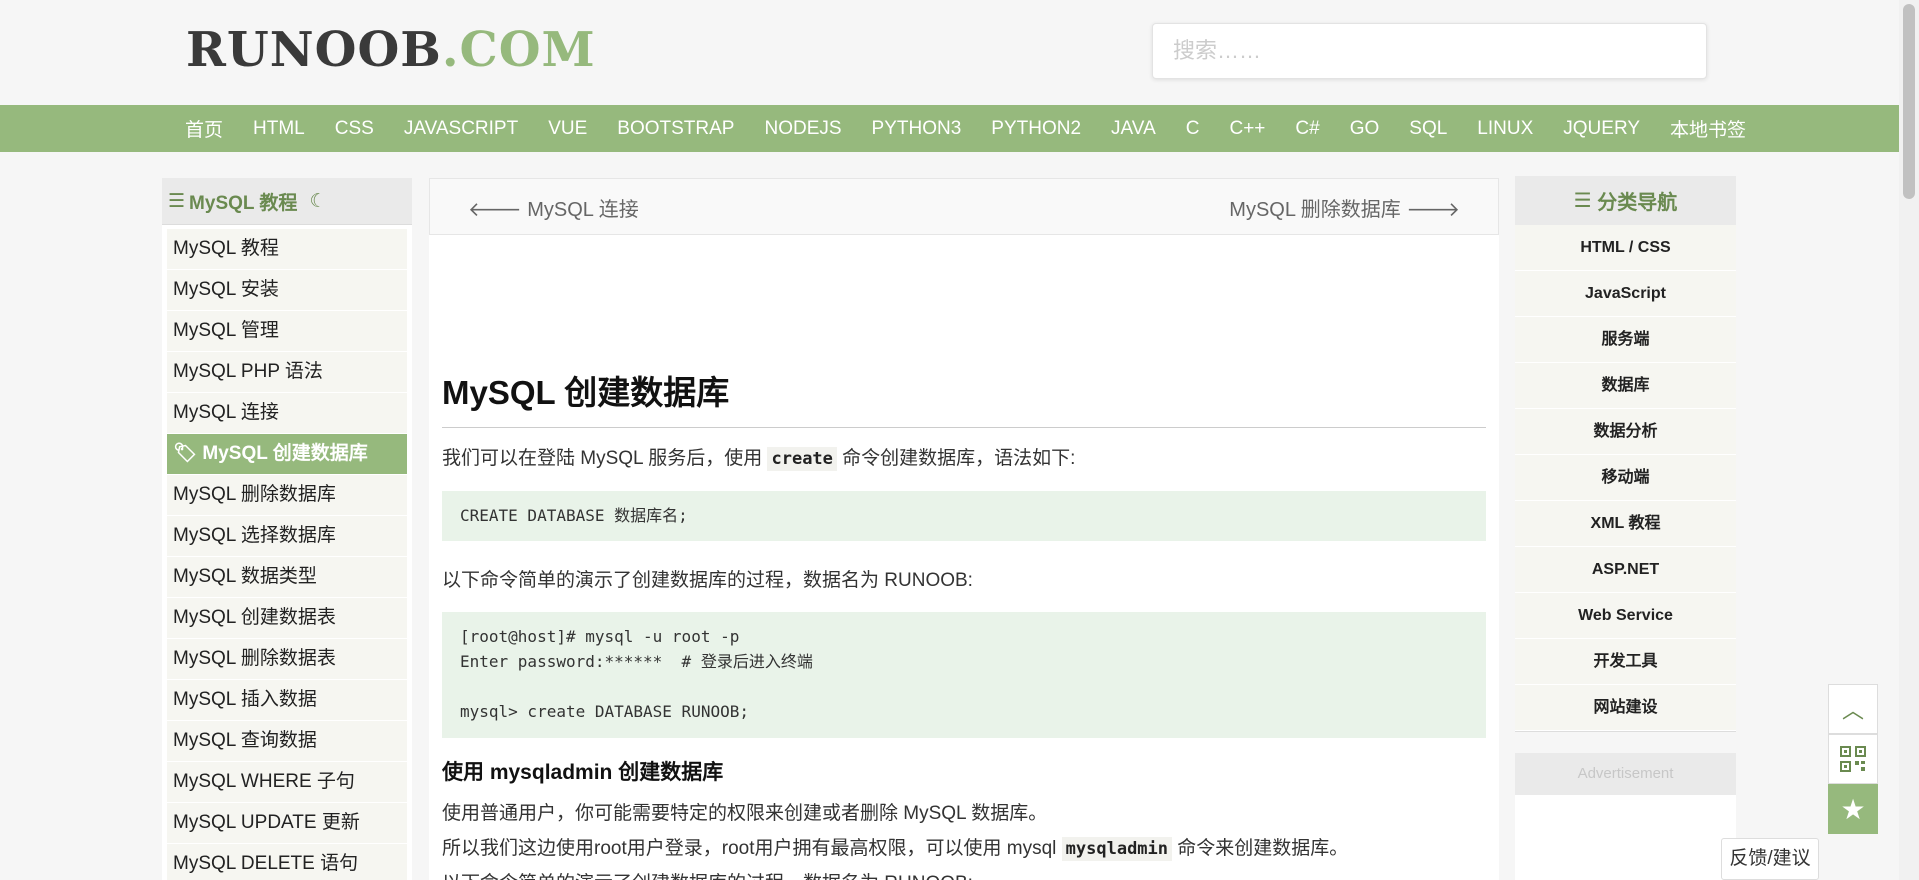  I want to click on category-item-server: 服务端, so click(1625, 340).